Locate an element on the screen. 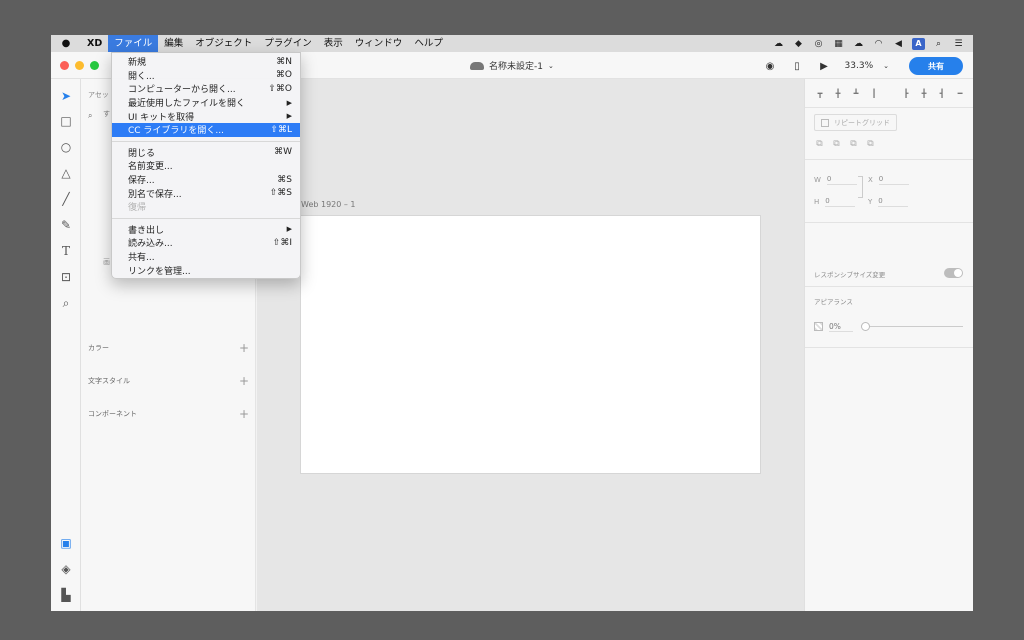 The width and height of the screenshot is (1024, 640). artboard-label: Web 1920 – 1 is located at coordinates (328, 204).